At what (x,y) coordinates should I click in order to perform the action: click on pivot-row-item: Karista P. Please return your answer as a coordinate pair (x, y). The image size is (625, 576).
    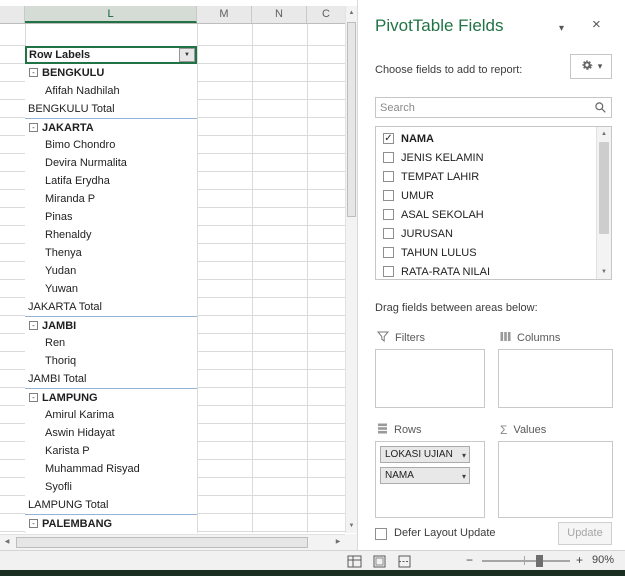
    Looking at the image, I should click on (111, 451).